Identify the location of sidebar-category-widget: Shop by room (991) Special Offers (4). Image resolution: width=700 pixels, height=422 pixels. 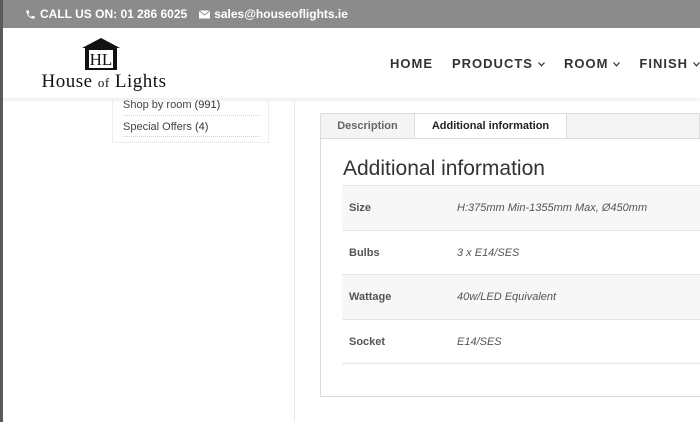
(190, 120).